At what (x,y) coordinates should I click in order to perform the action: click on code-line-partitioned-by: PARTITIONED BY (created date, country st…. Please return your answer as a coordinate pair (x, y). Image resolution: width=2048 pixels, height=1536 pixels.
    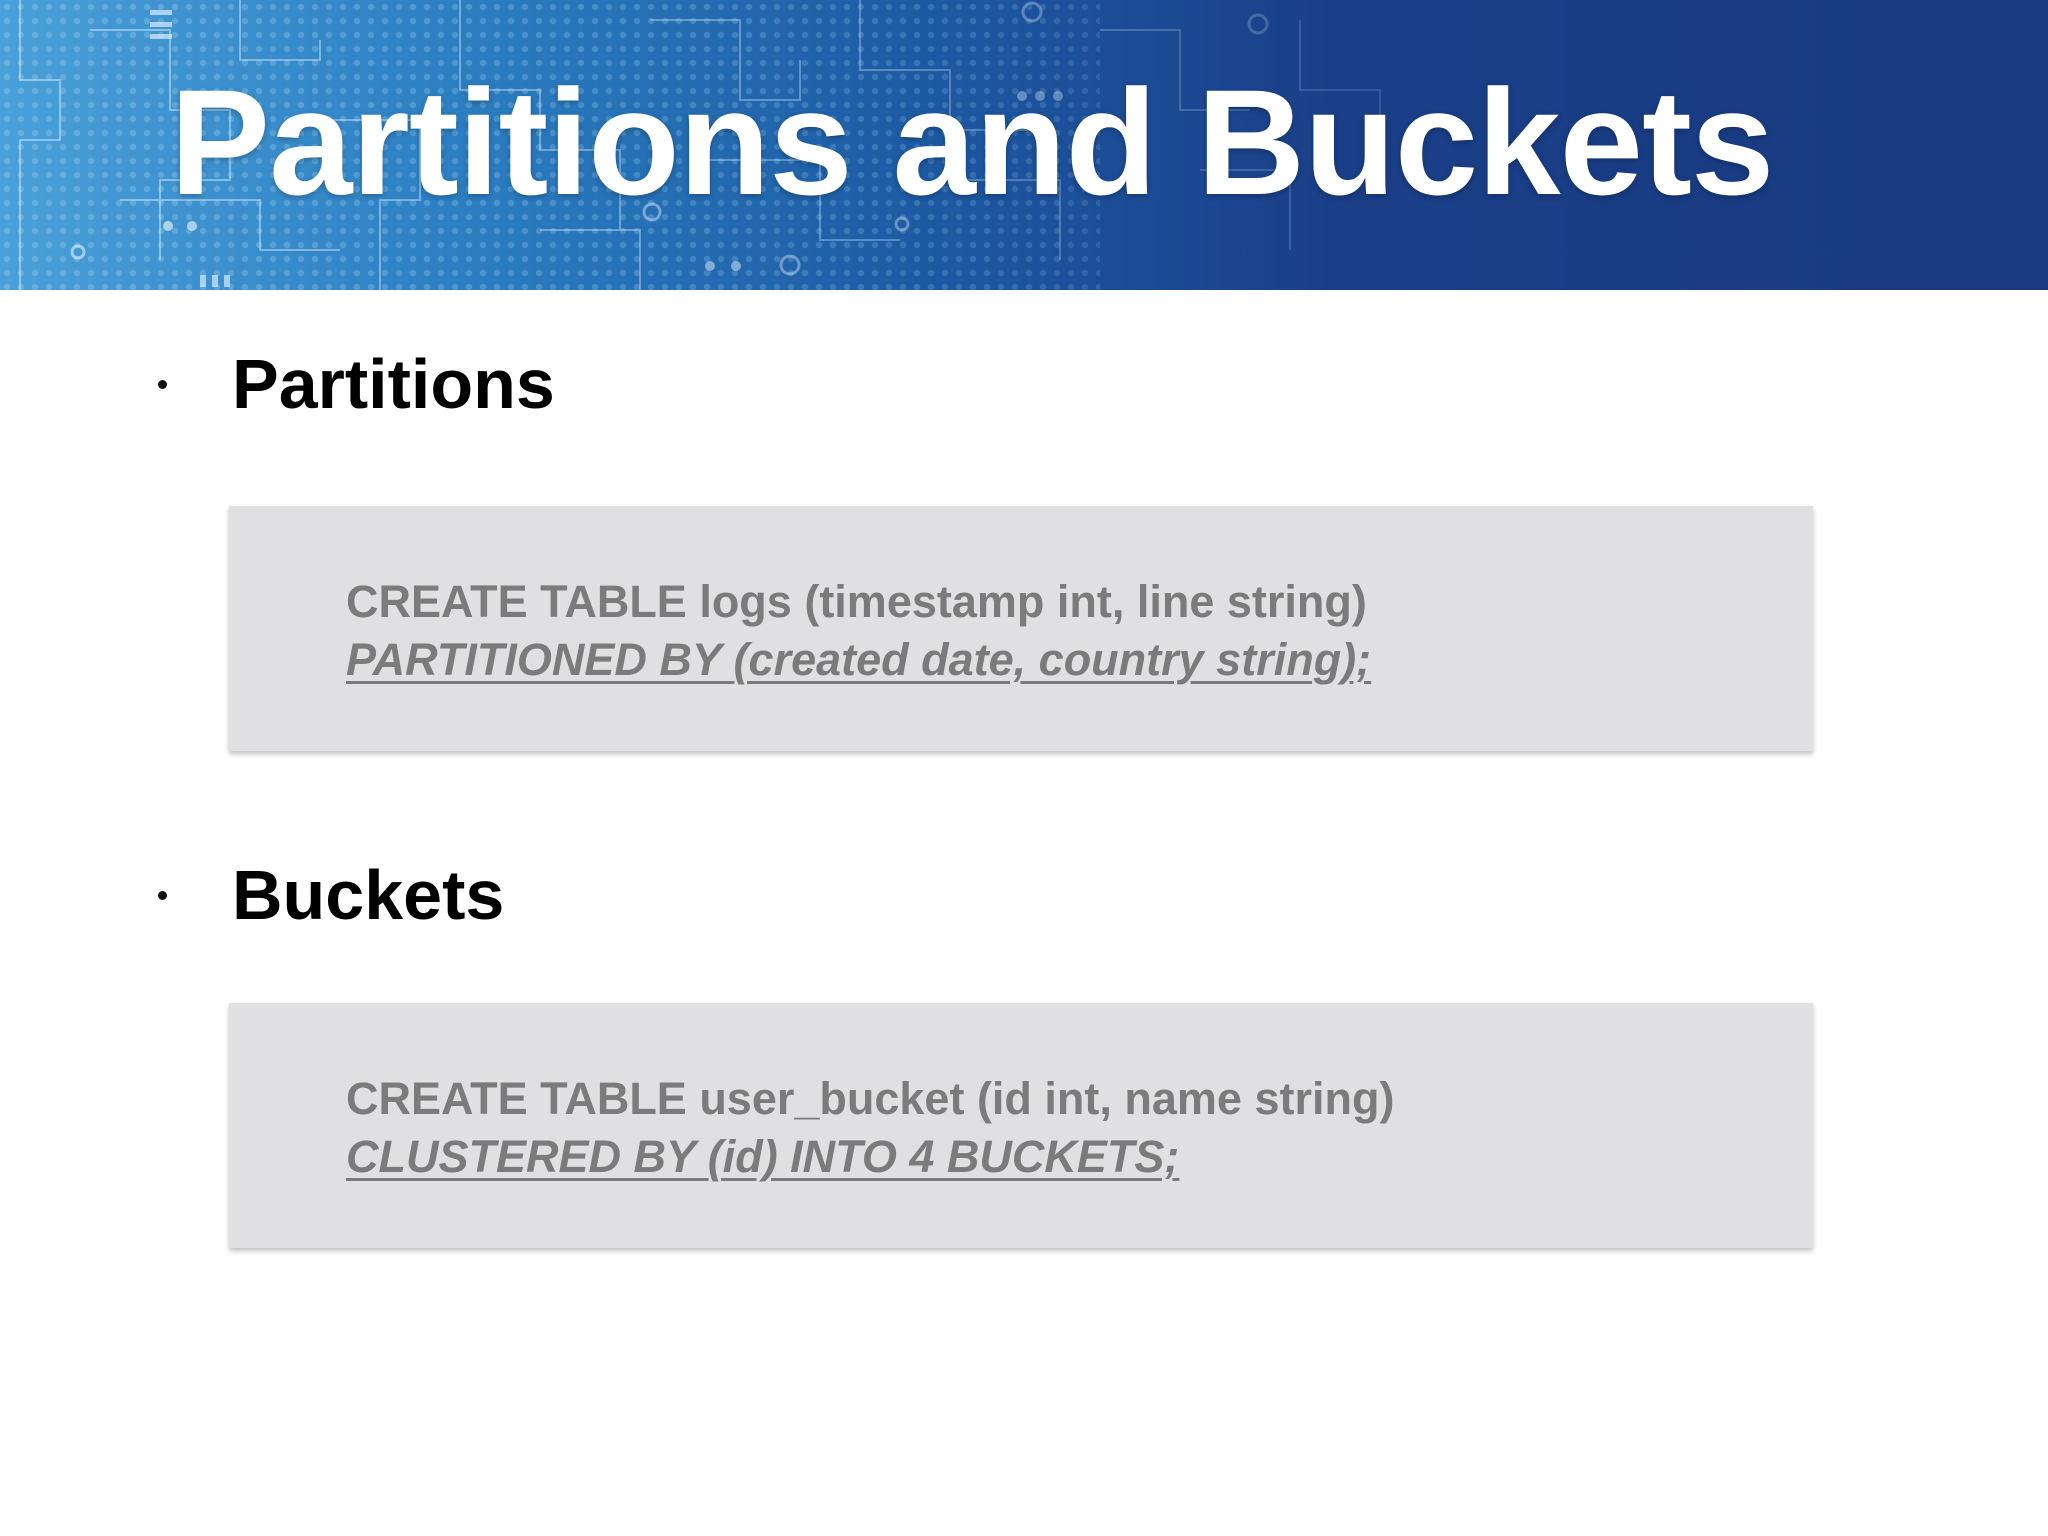
    Looking at the image, I should click on (859, 659).